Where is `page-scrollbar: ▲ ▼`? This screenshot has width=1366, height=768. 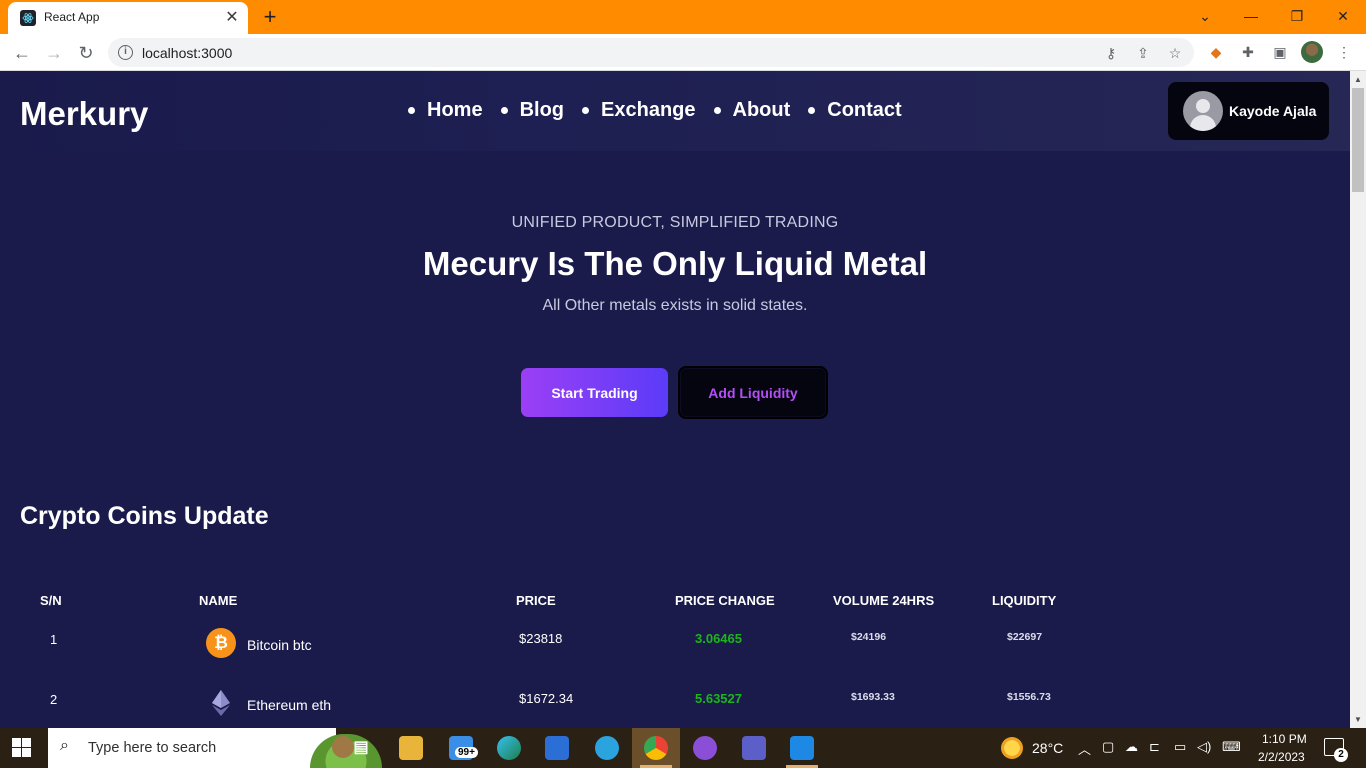 page-scrollbar: ▲ ▼ is located at coordinates (1358, 399).